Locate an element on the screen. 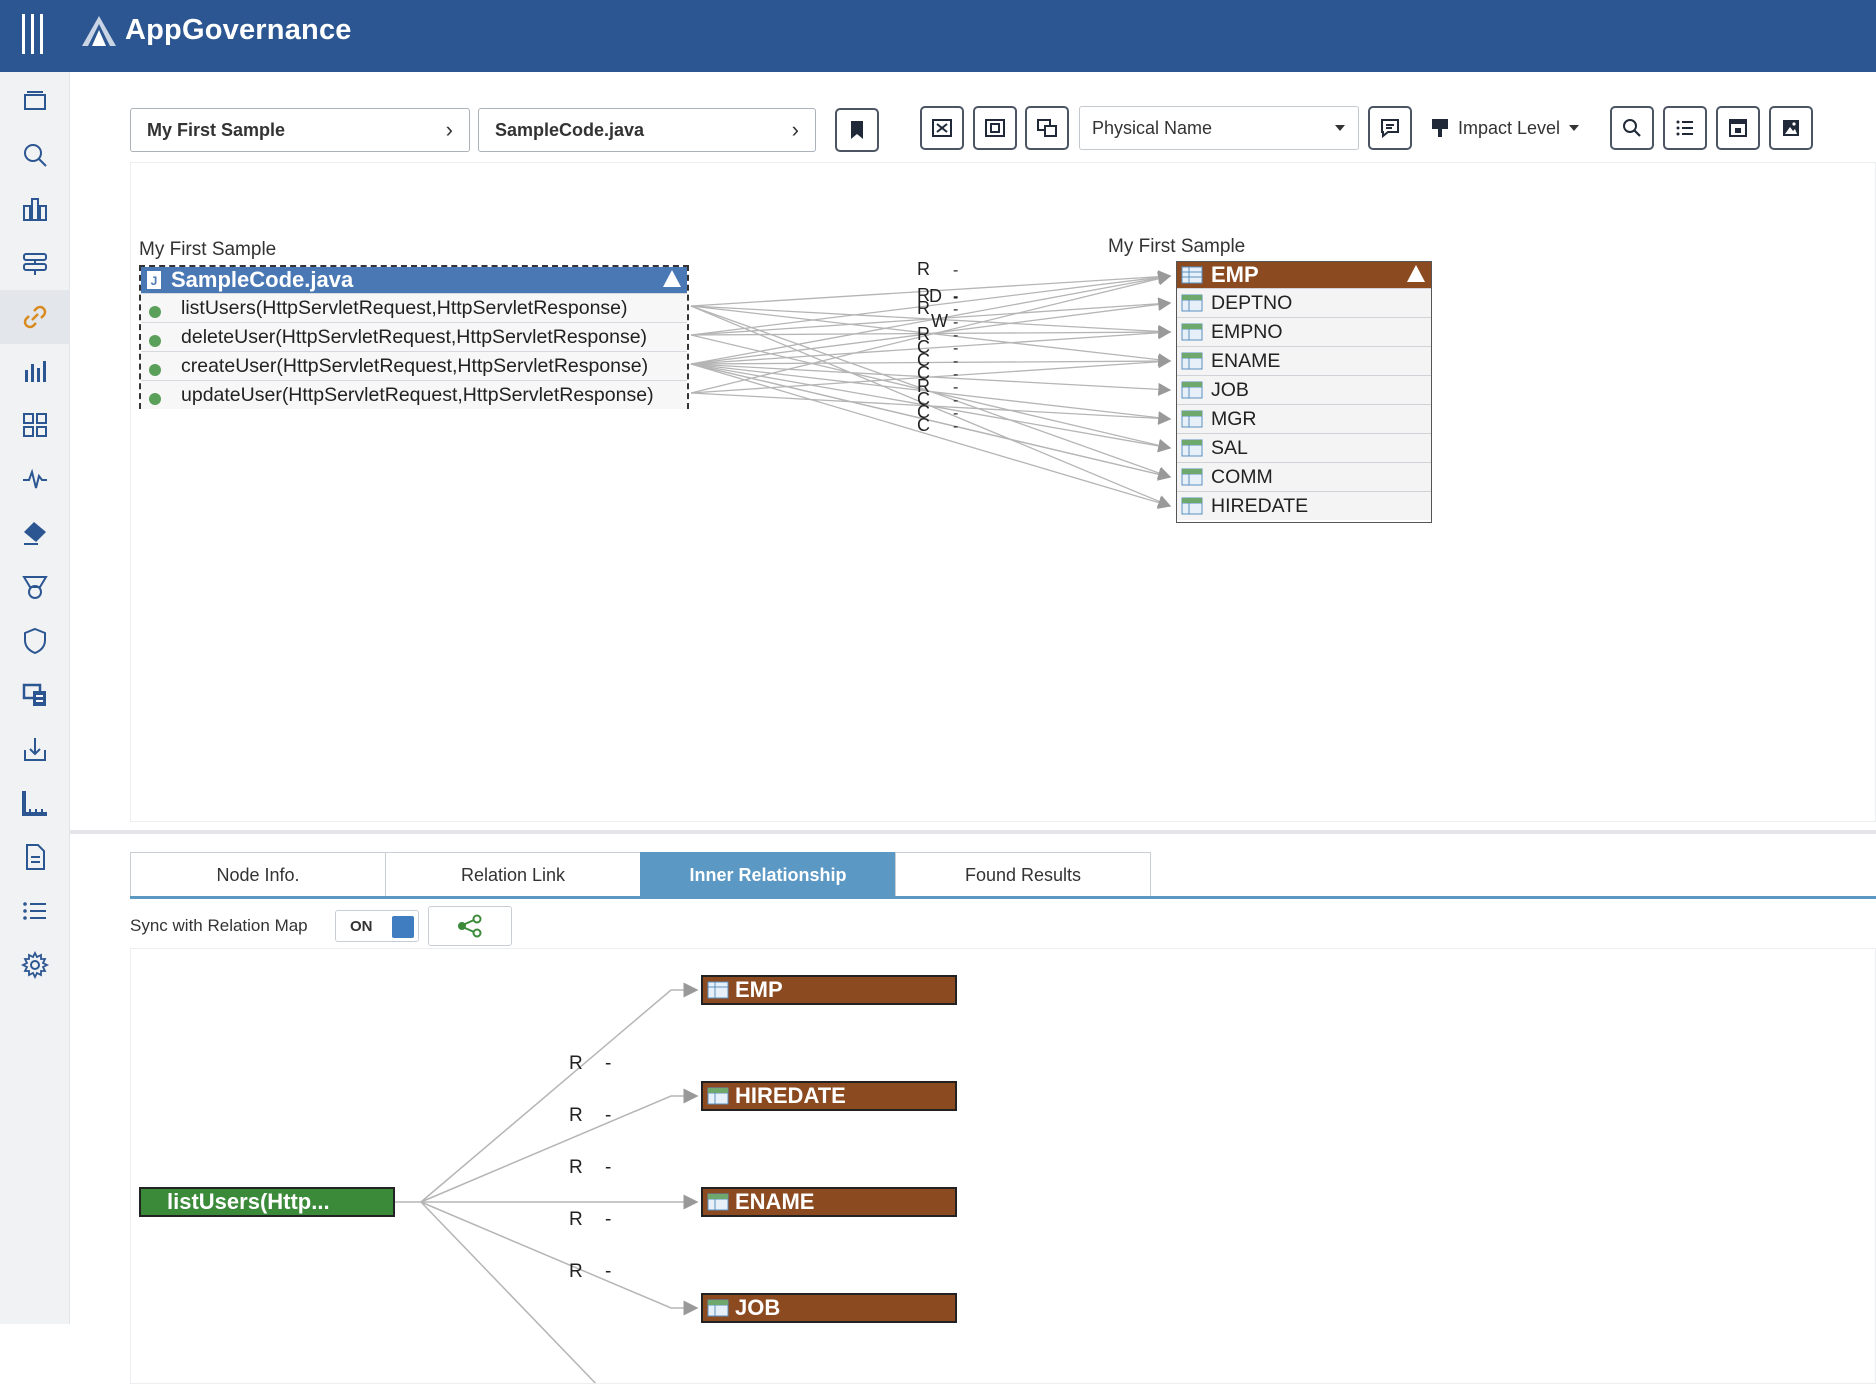 This screenshot has height=1384, width=1876. sidebar-item-relation is located at coordinates (35, 317).